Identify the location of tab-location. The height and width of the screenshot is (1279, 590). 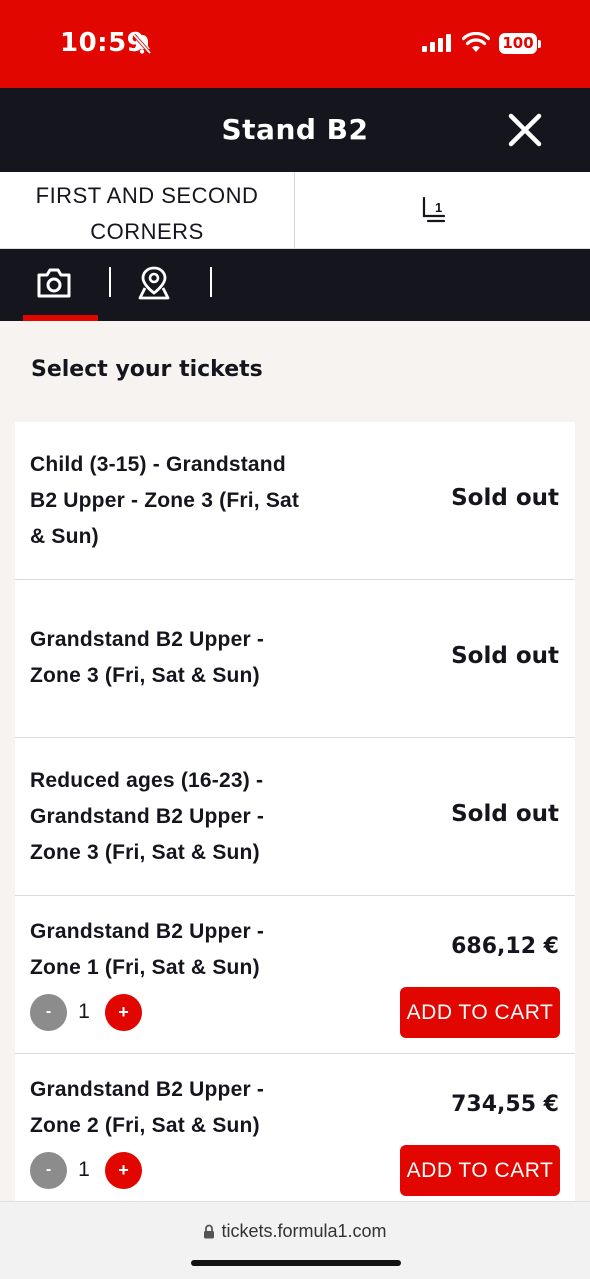
(153, 285).